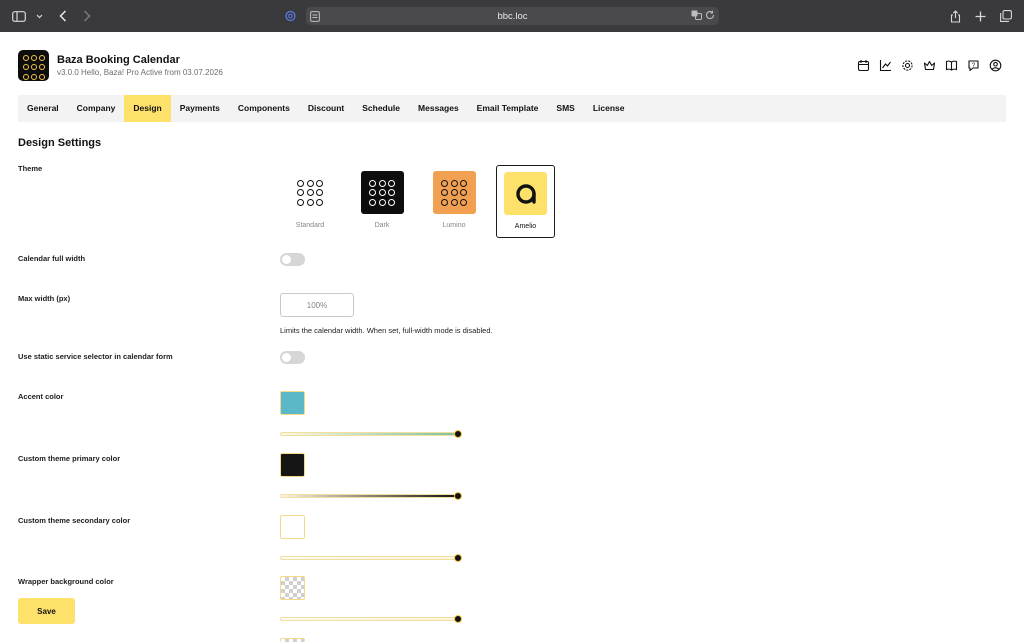 This screenshot has height=642, width=1024. What do you see at coordinates (371, 496) in the screenshot?
I see `primary-opacity-slider` at bounding box center [371, 496].